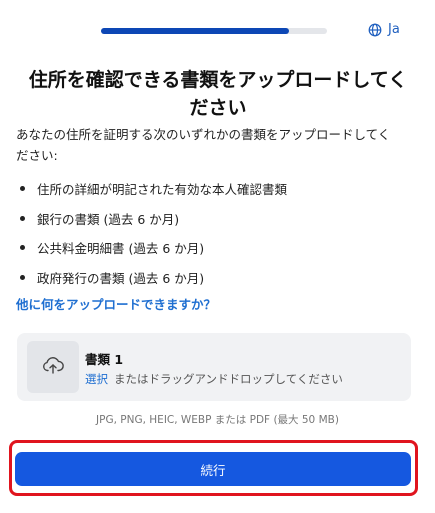 The width and height of the screenshot is (435, 513). I want to click on list-item-label: 銀行の書類 (過去 6 か月), so click(108, 219).